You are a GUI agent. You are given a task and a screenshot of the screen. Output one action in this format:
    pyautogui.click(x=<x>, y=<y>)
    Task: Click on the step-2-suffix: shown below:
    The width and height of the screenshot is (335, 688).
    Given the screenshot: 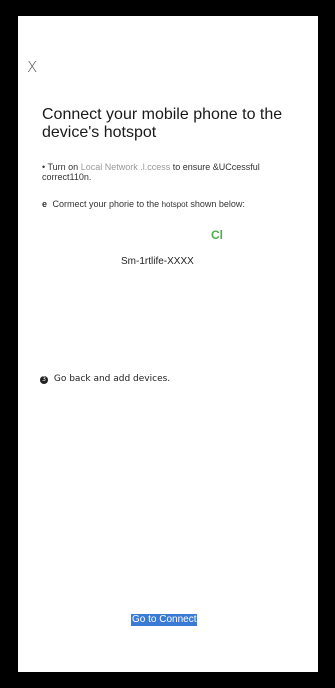 What is the action you would take?
    pyautogui.click(x=217, y=204)
    